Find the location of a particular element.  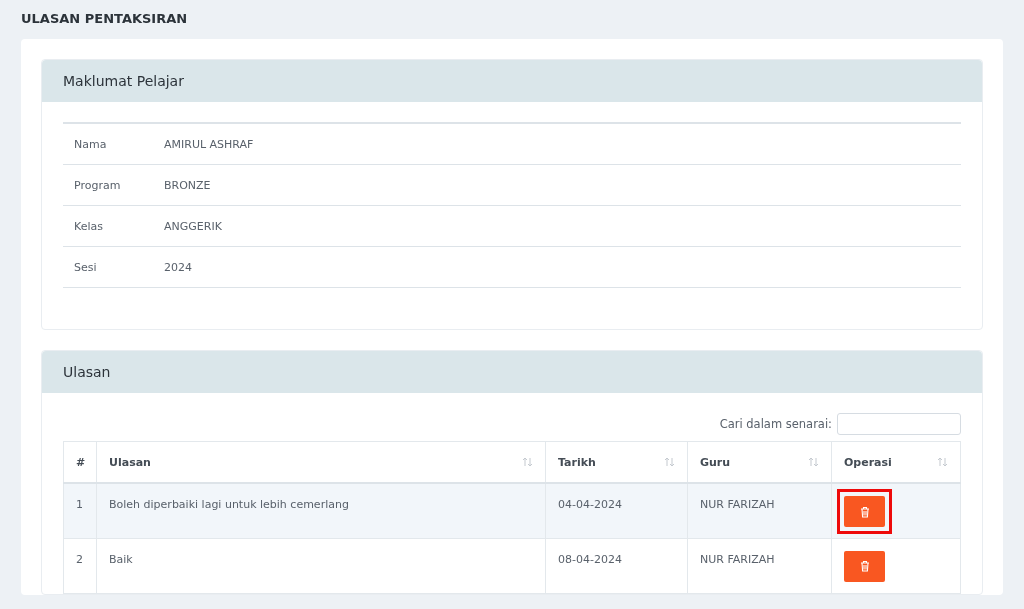

field-label: Sesi is located at coordinates (85, 267).